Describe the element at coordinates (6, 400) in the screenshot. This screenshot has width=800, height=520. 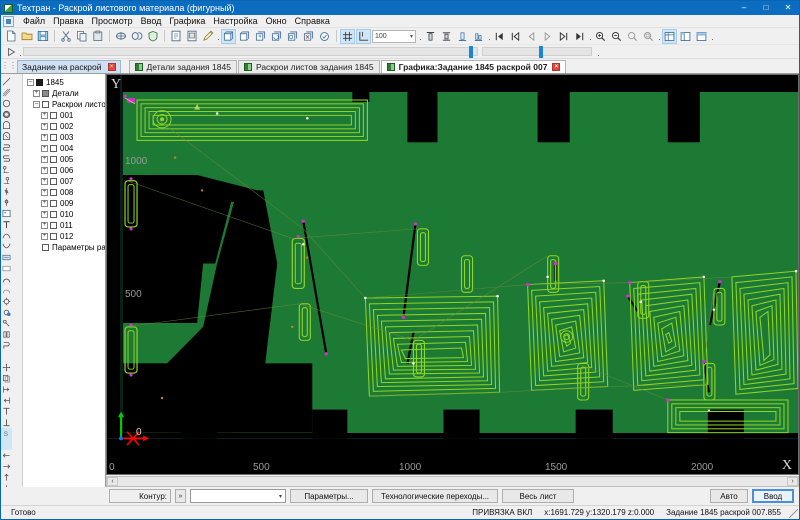
I see `tab-right-icon` at that location.